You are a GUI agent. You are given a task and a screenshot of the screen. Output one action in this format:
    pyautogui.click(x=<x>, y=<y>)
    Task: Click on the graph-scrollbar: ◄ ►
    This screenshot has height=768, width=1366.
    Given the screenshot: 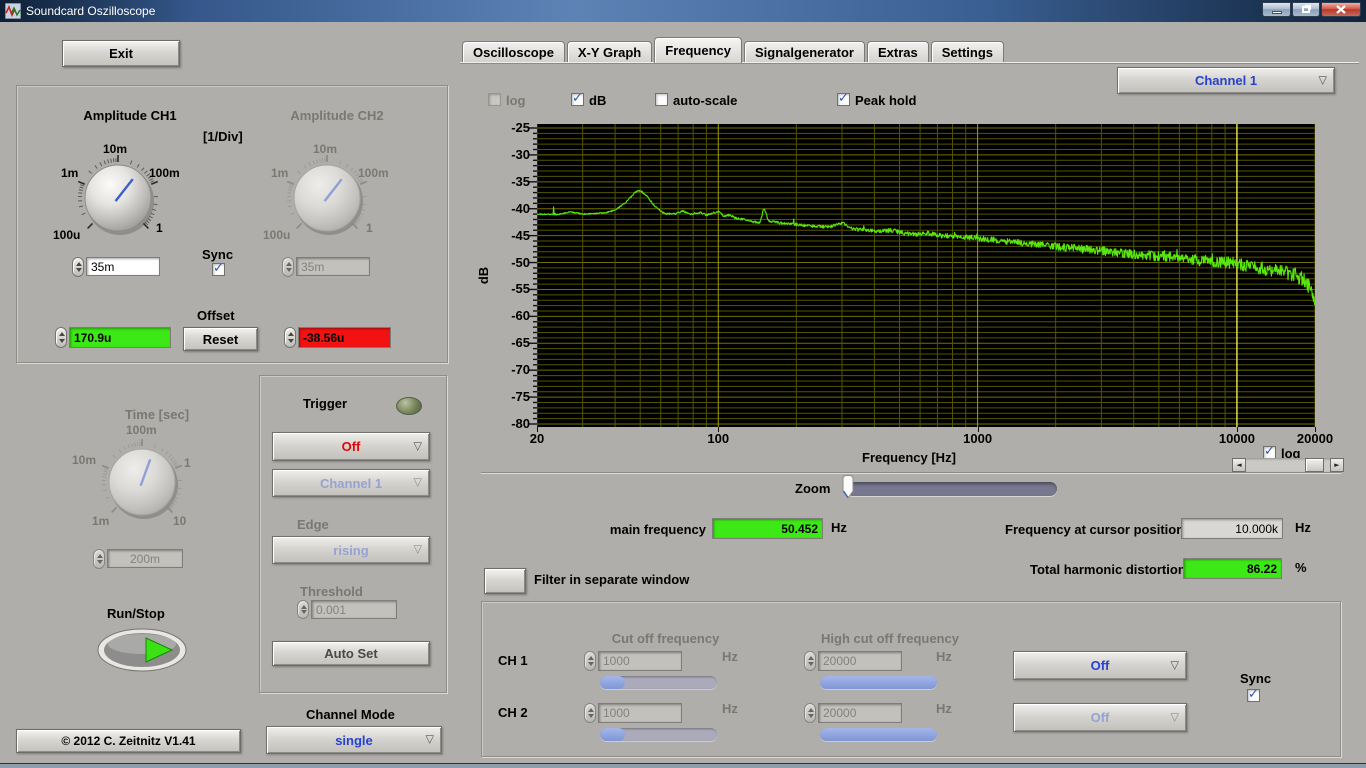 What is the action you would take?
    pyautogui.click(x=1288, y=465)
    